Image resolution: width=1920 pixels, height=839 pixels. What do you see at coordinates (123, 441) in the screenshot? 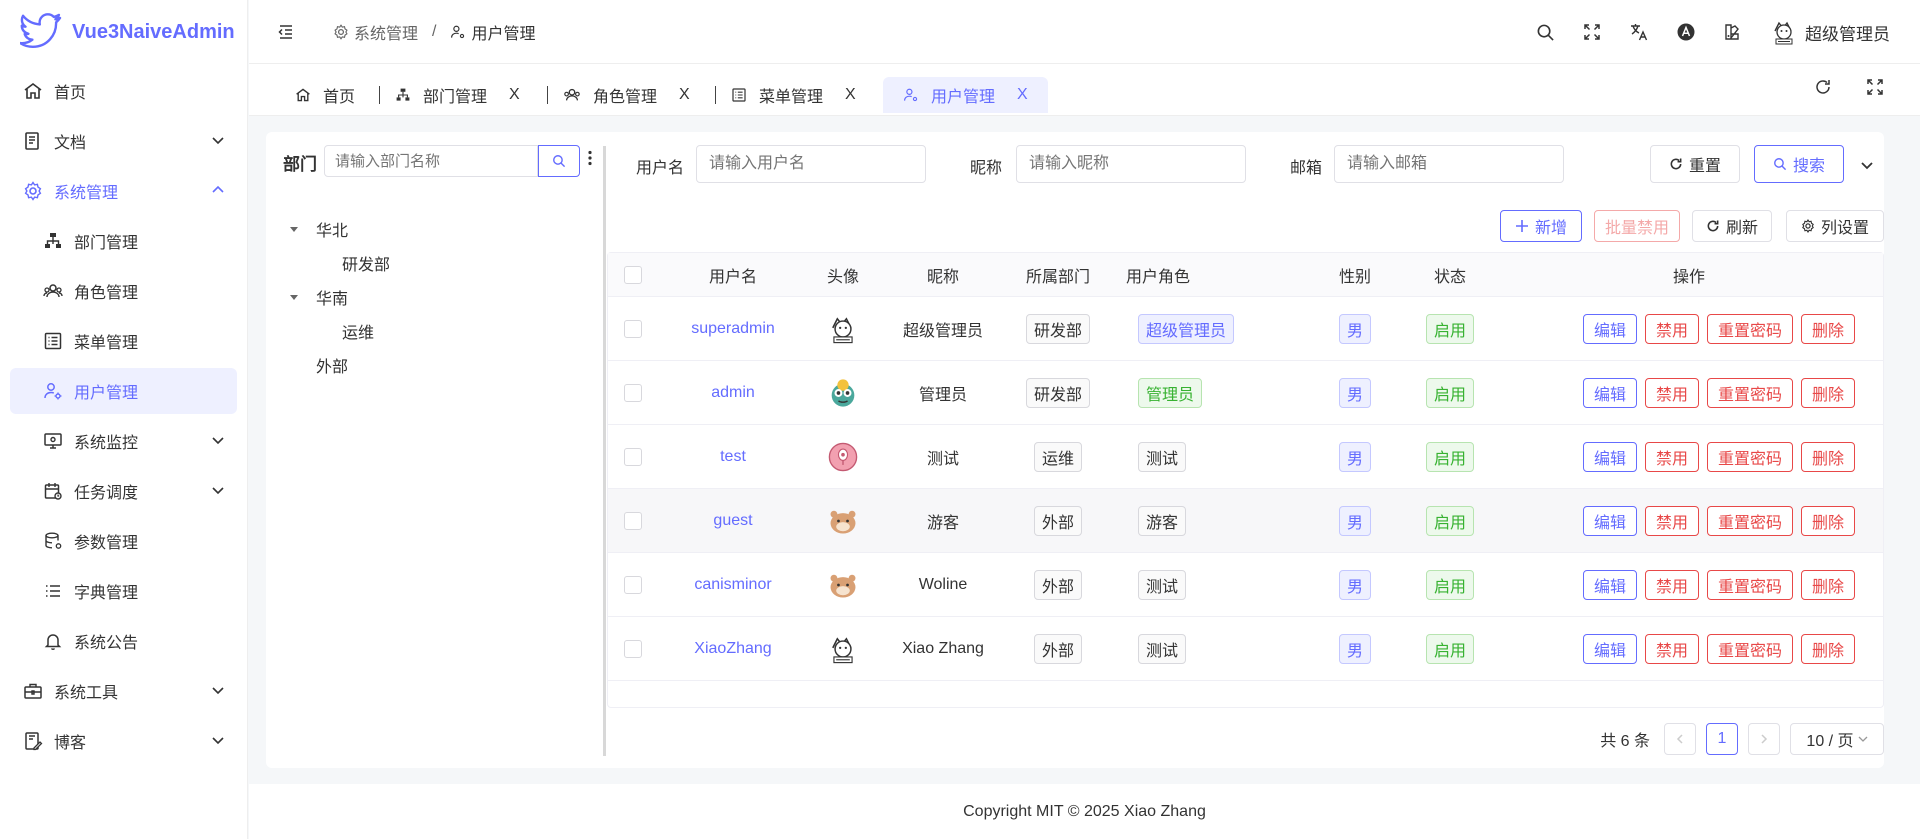
I see `sidebar-item-monitor: 系统监控` at bounding box center [123, 441].